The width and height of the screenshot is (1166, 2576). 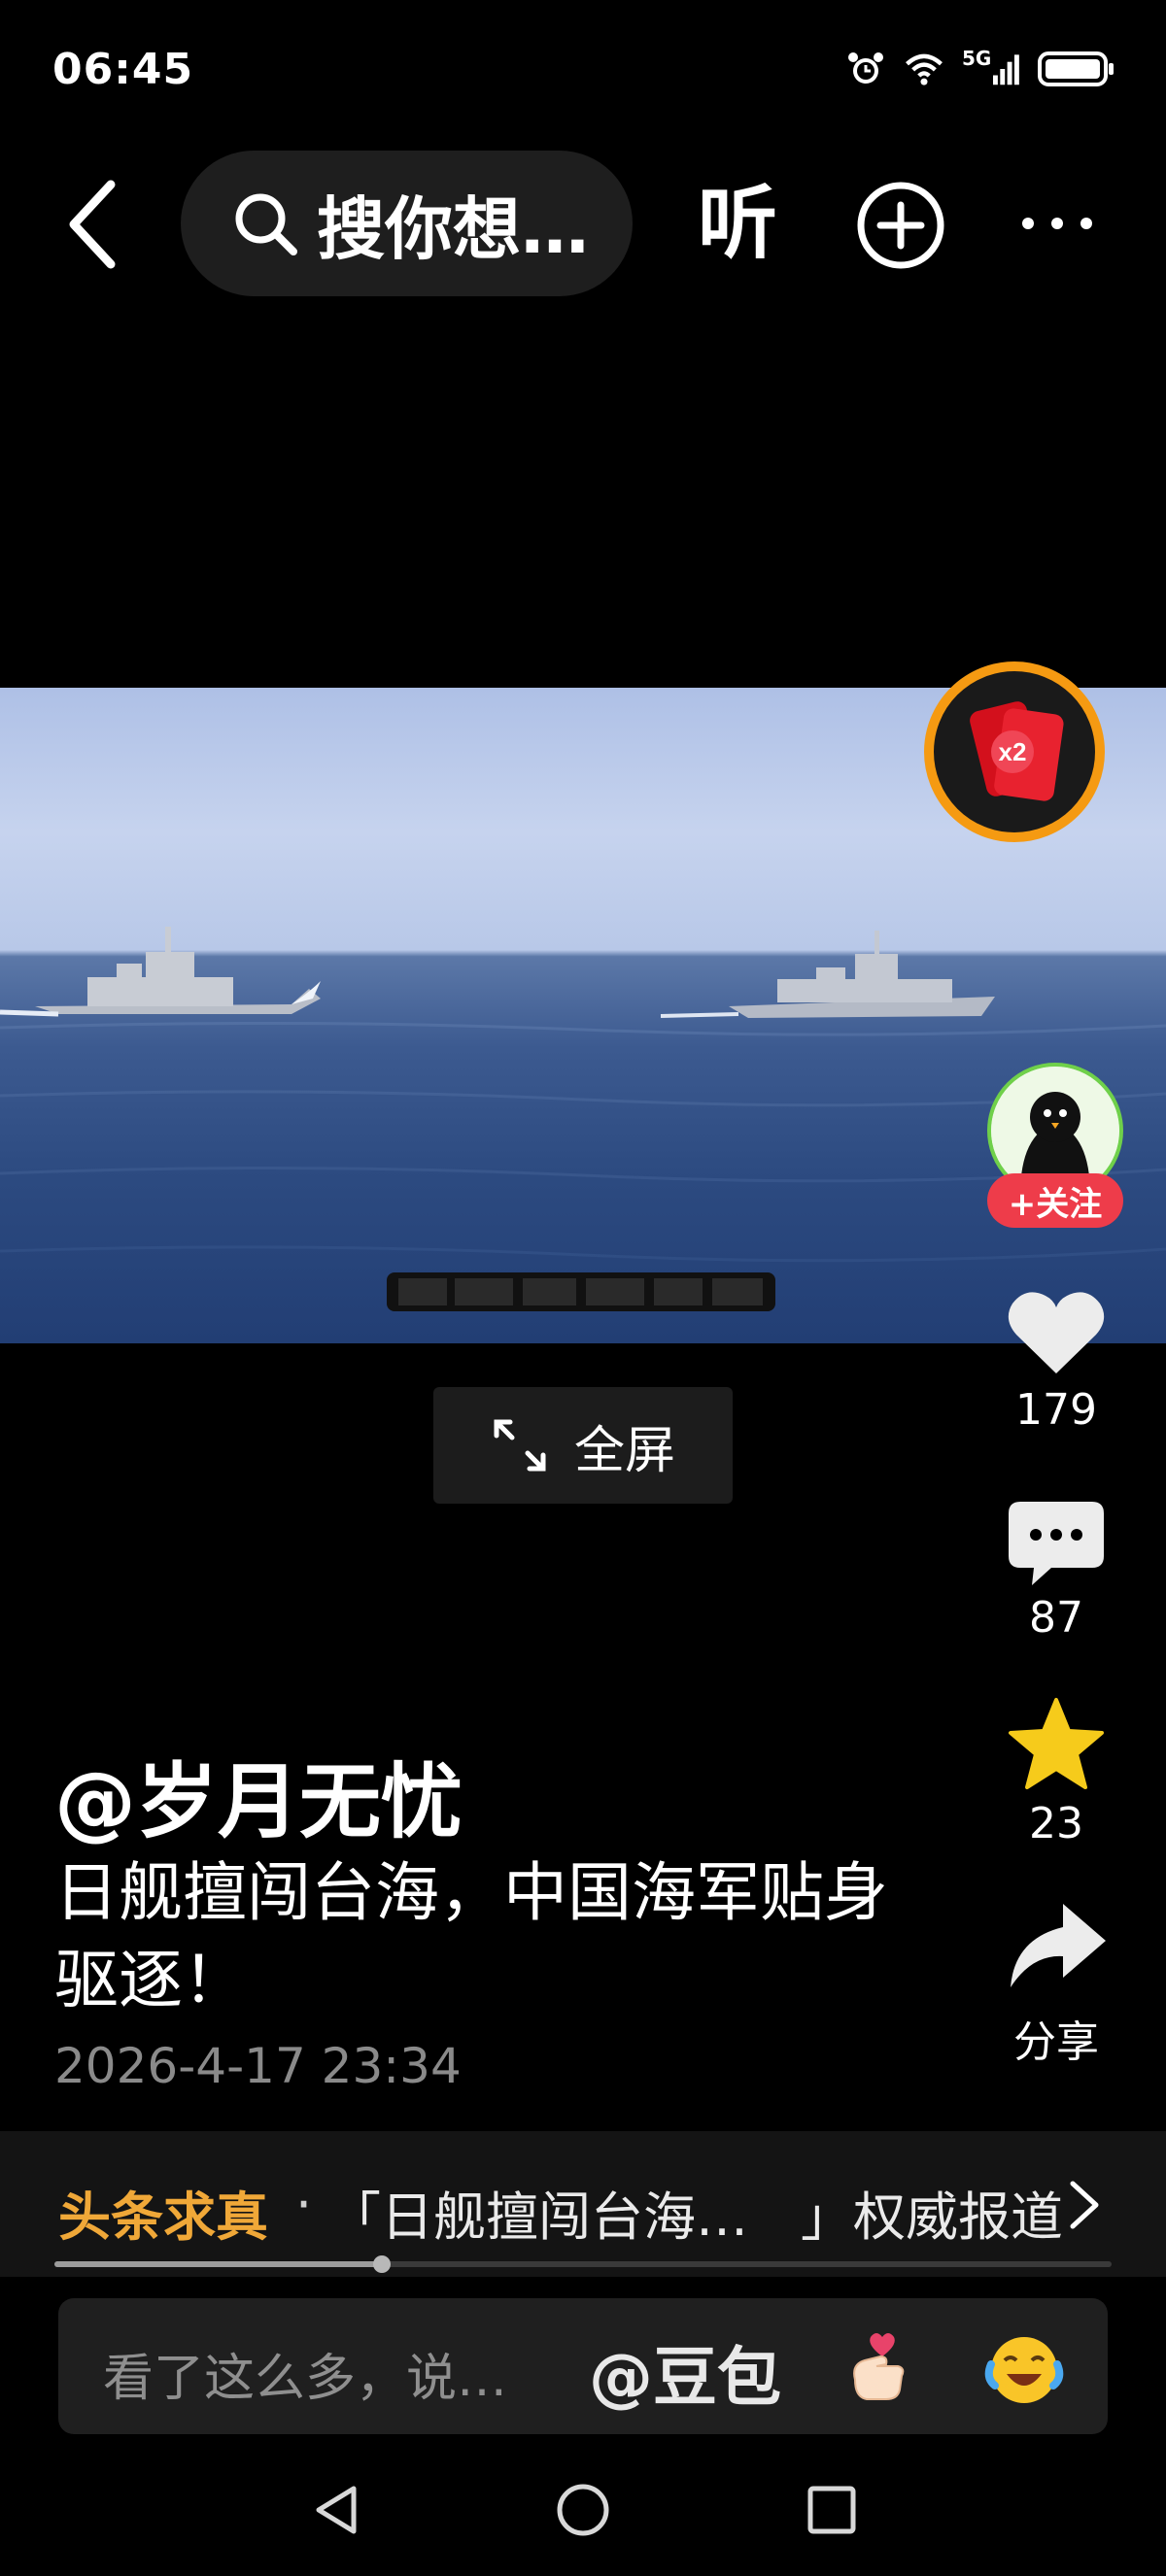 I want to click on warship-right, so click(x=862, y=974).